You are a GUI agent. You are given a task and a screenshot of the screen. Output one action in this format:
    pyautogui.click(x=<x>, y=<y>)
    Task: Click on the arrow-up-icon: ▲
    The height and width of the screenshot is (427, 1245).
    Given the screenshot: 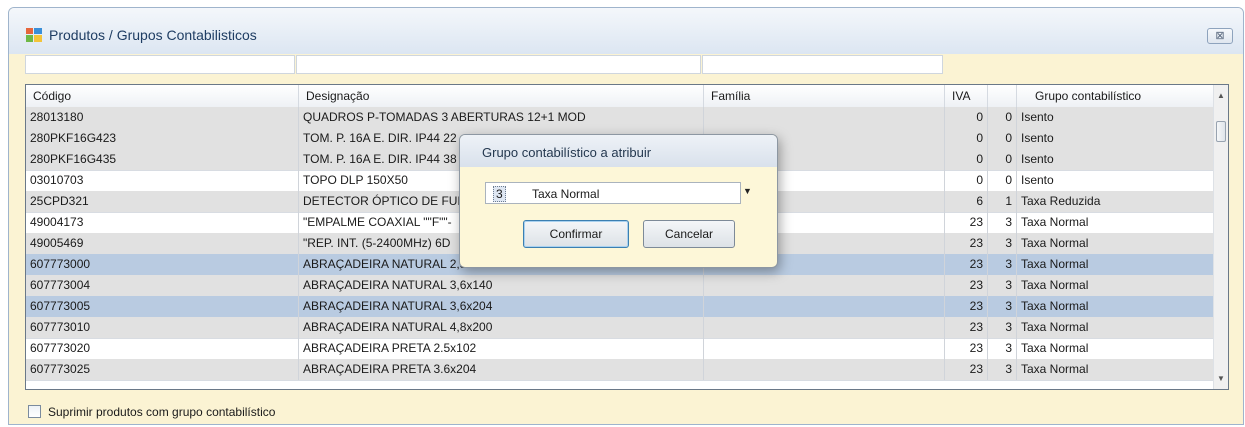 What is the action you would take?
    pyautogui.click(x=1221, y=95)
    